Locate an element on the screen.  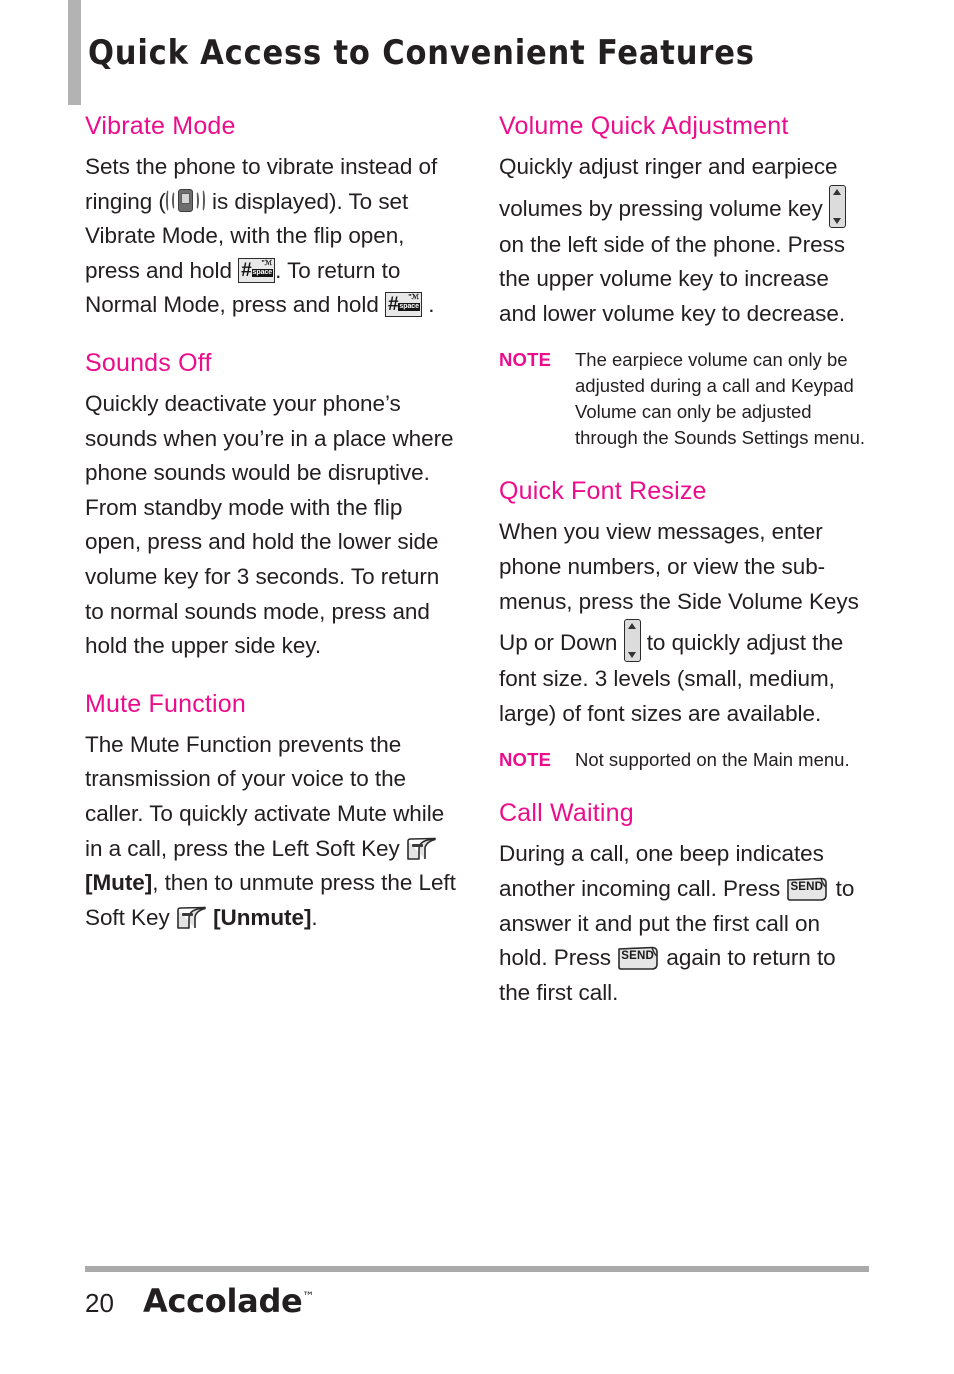
page-header: Quick Access to Convenient Features is located at coordinates (477, 54).